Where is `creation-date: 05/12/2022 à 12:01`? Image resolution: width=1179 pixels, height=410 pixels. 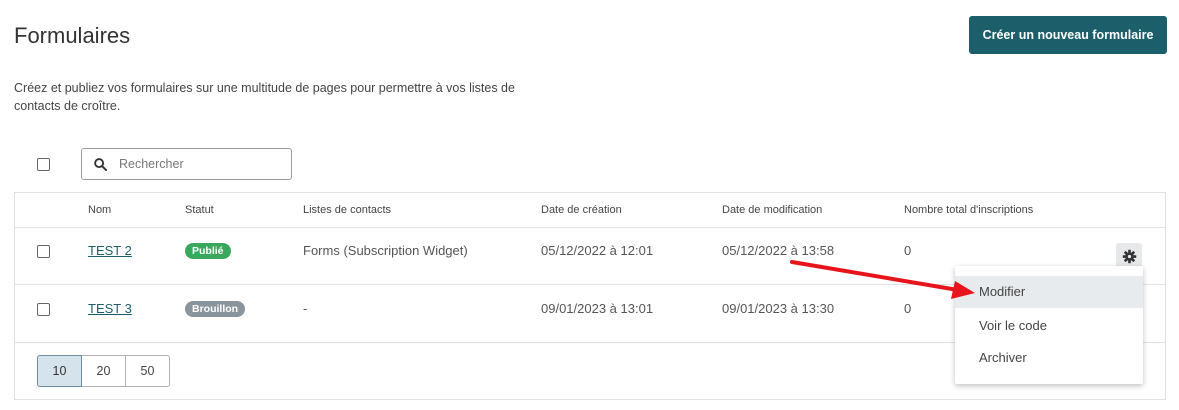
creation-date: 05/12/2022 à 12:01 is located at coordinates (597, 250).